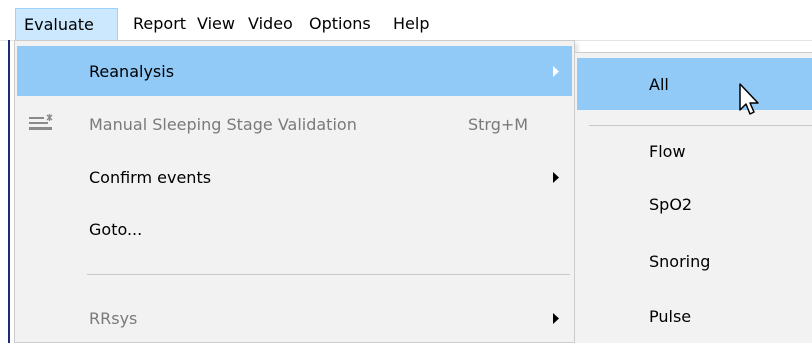  Describe the element at coordinates (59, 24) in the screenshot. I see `menu-evaluate-label: Evaluate` at that location.